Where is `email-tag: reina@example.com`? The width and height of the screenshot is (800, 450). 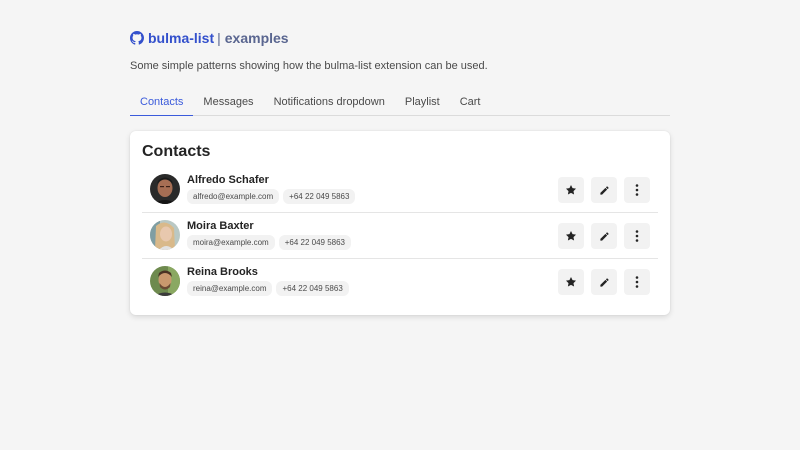
email-tag: reina@example.com is located at coordinates (230, 288).